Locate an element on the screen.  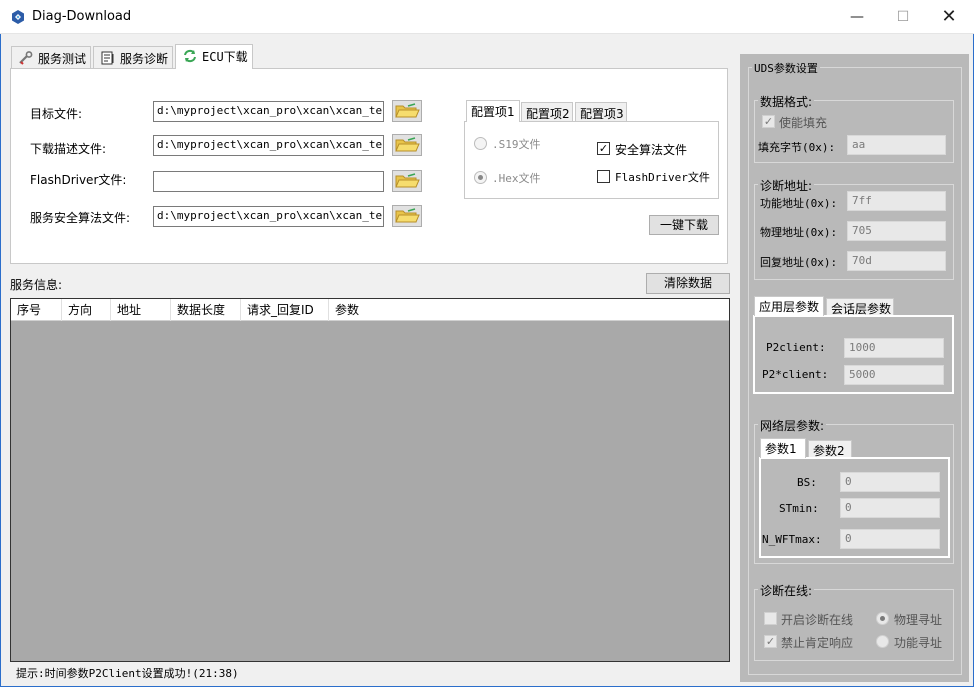
tab-network-param-2: 参数2 is located at coordinates (830, 449).